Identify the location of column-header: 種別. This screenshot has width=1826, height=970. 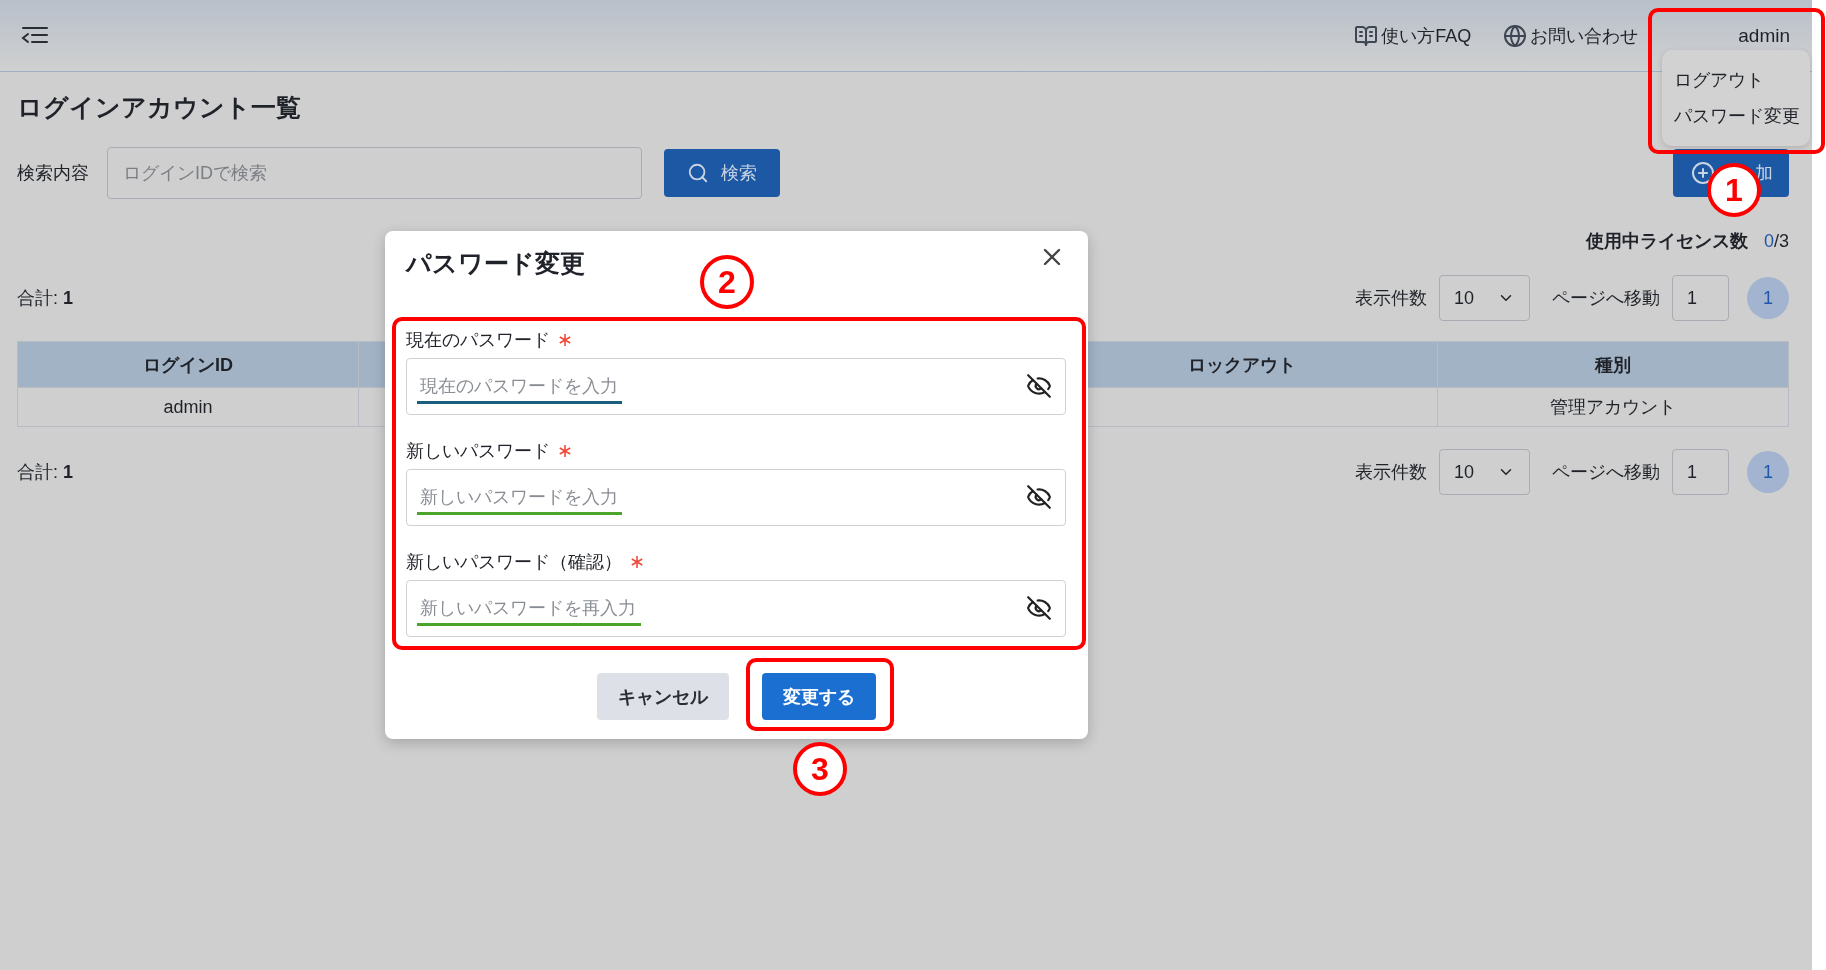
(1612, 364).